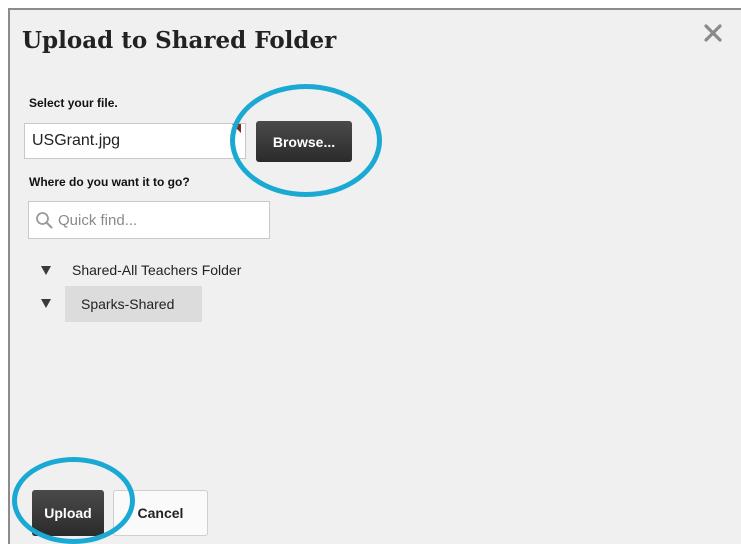 The width and height of the screenshot is (741, 544). What do you see at coordinates (133, 304) in the screenshot?
I see `folder-sparks-shared: Sparks-Shared` at bounding box center [133, 304].